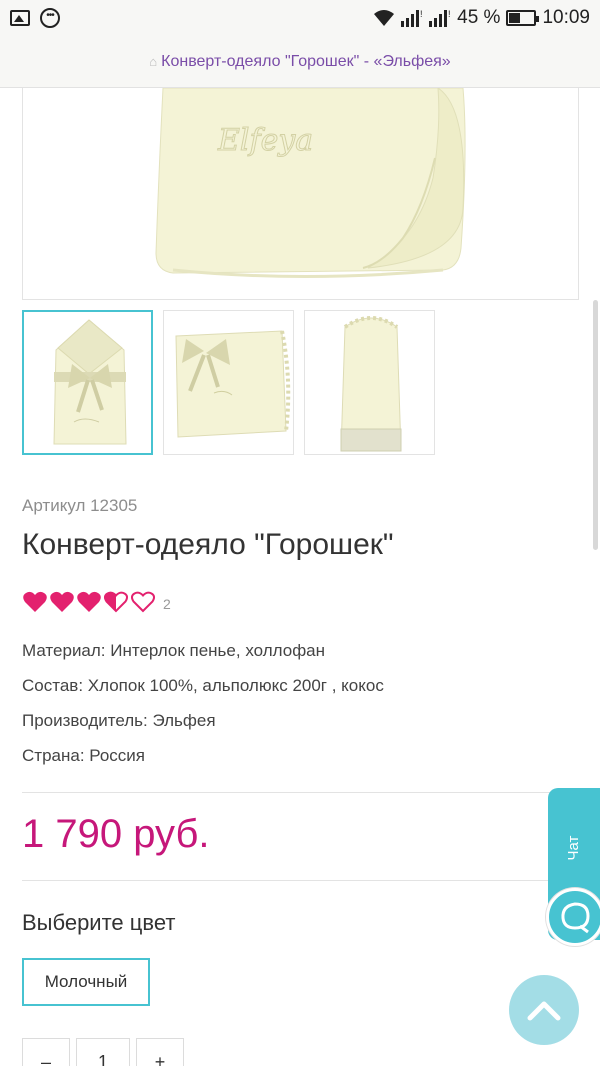 This screenshot has width=600, height=1066. What do you see at coordinates (208, 544) in the screenshot?
I see `product-title: Конверт-одеяло "Горошек"` at bounding box center [208, 544].